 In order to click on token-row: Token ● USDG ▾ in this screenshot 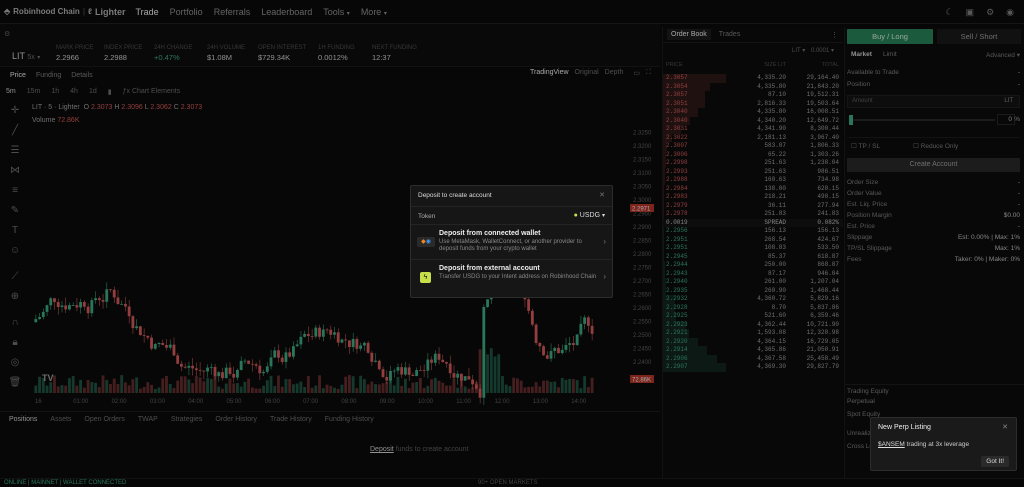, I will do `click(511, 215)`.